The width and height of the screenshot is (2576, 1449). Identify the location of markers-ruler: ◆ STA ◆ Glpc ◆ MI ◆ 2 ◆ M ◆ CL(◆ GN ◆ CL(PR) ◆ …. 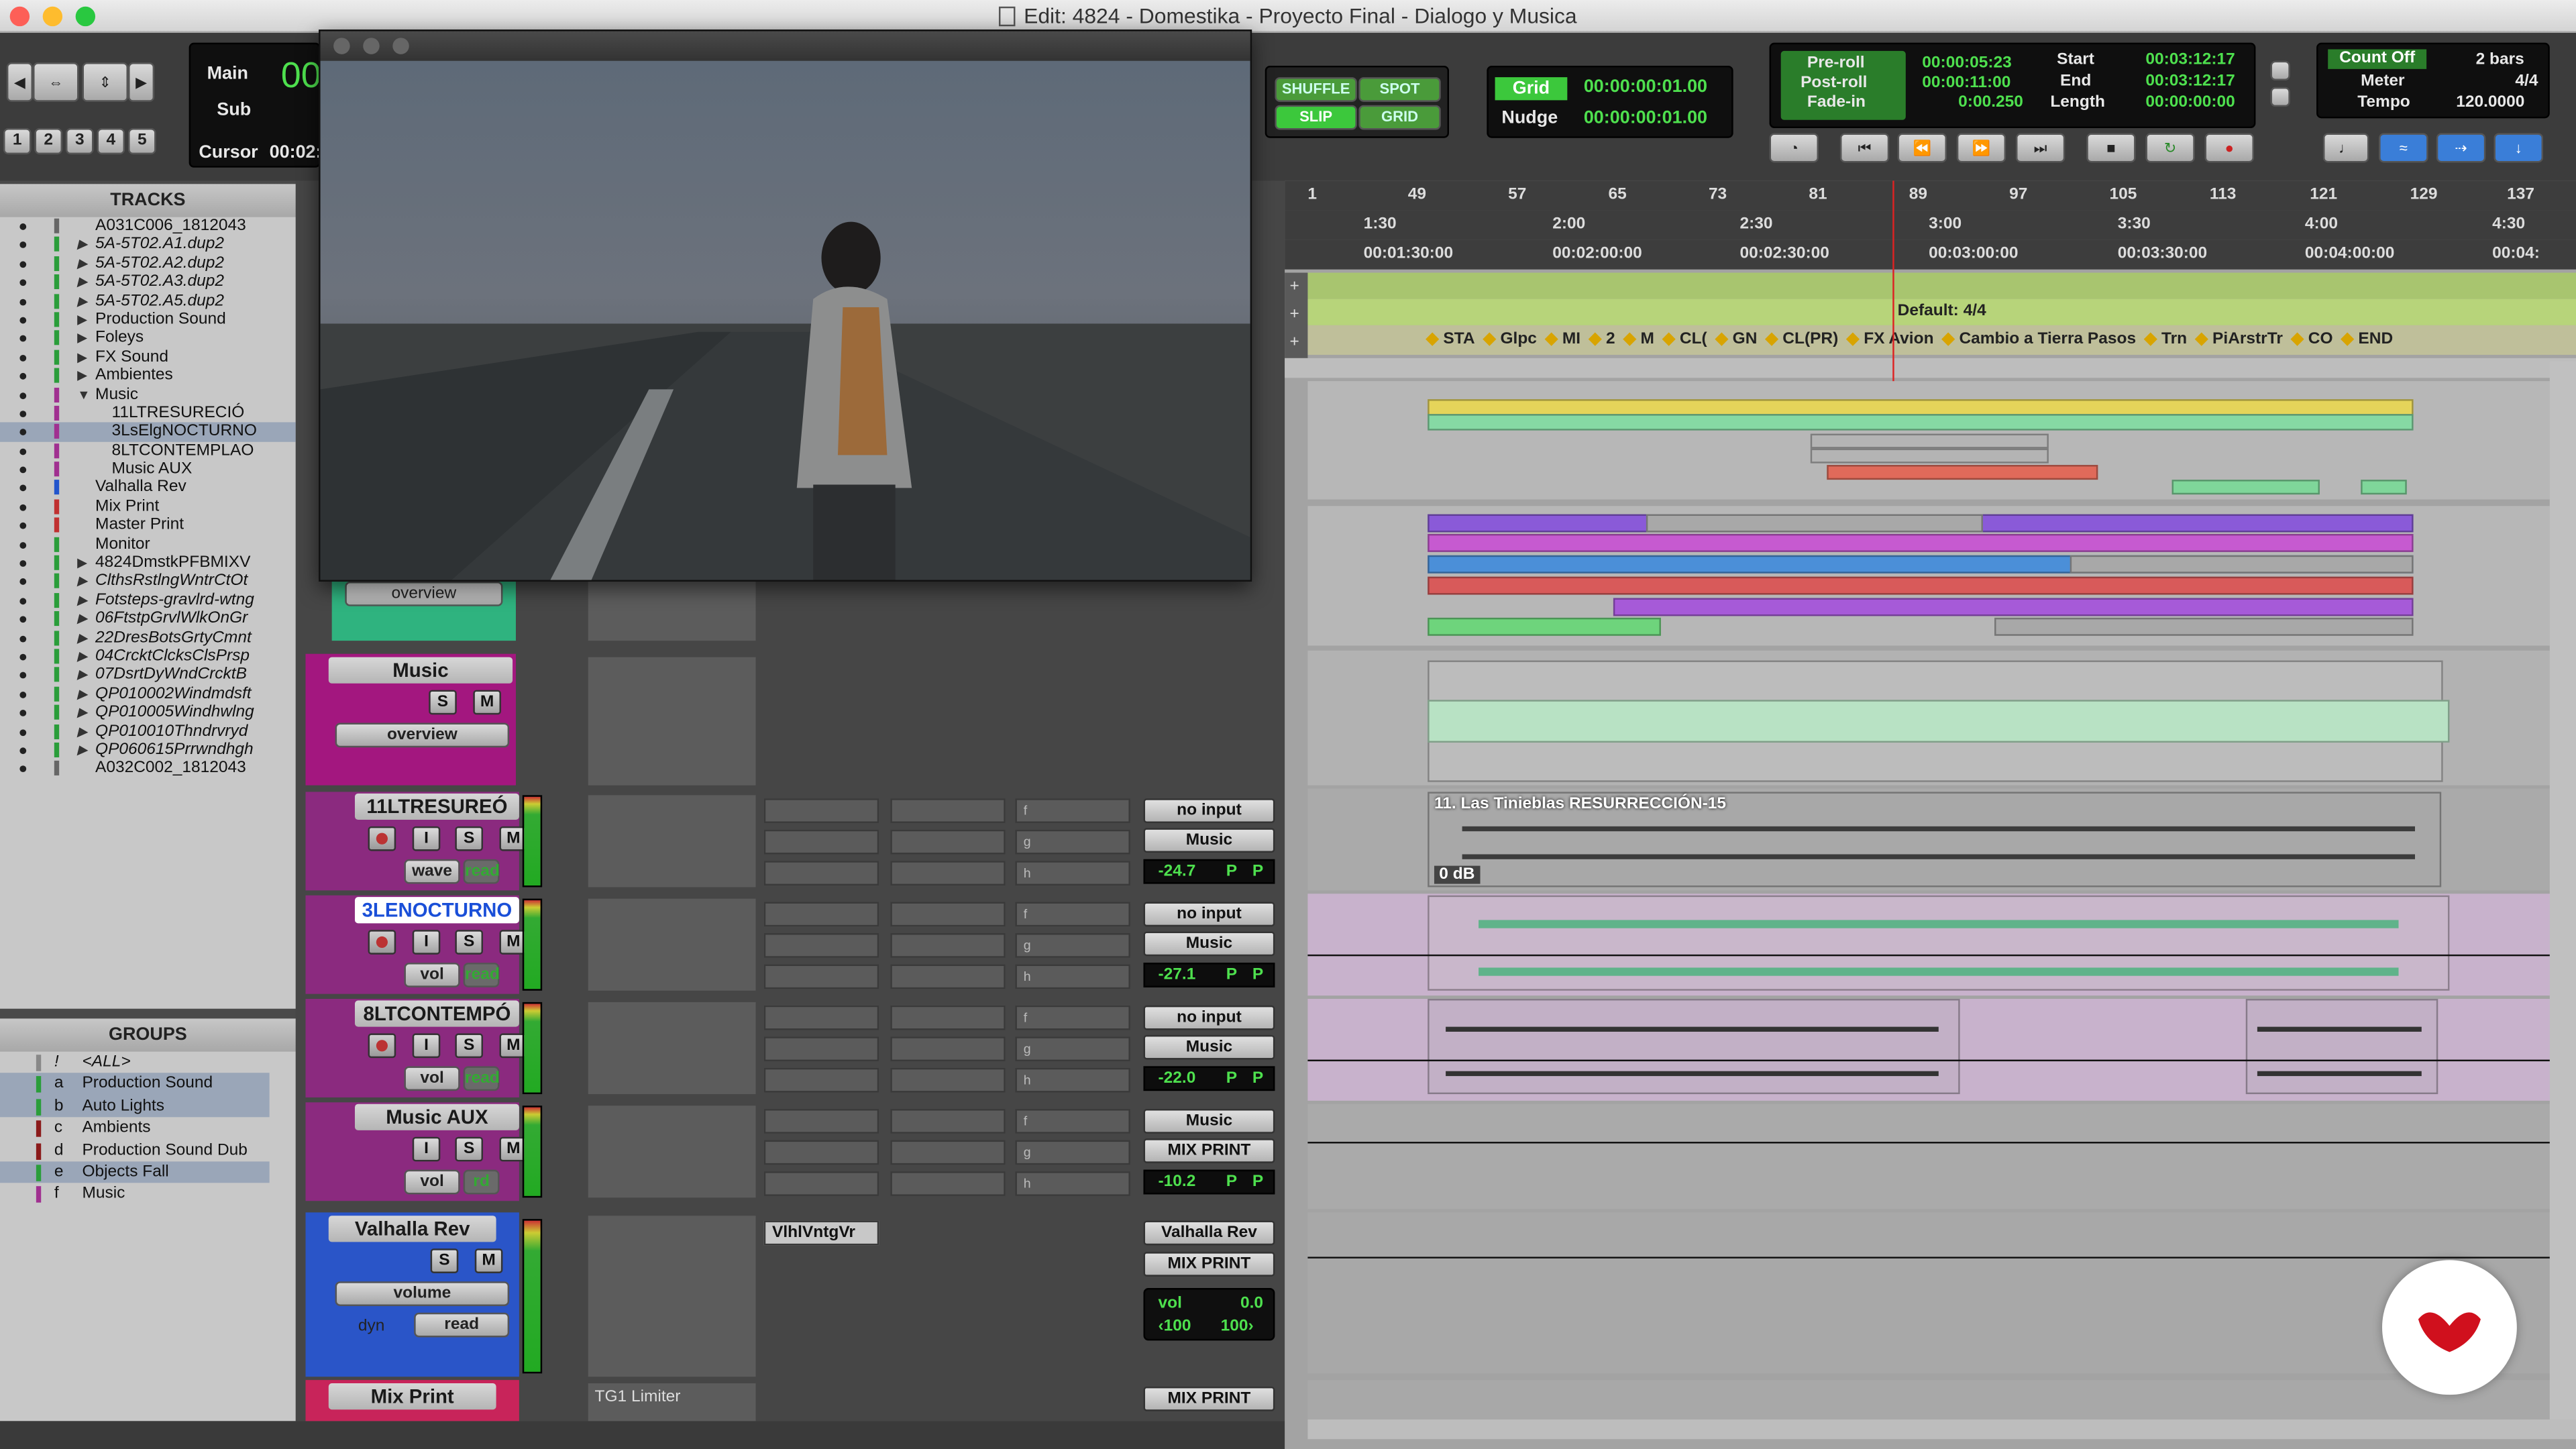
(1941, 340).